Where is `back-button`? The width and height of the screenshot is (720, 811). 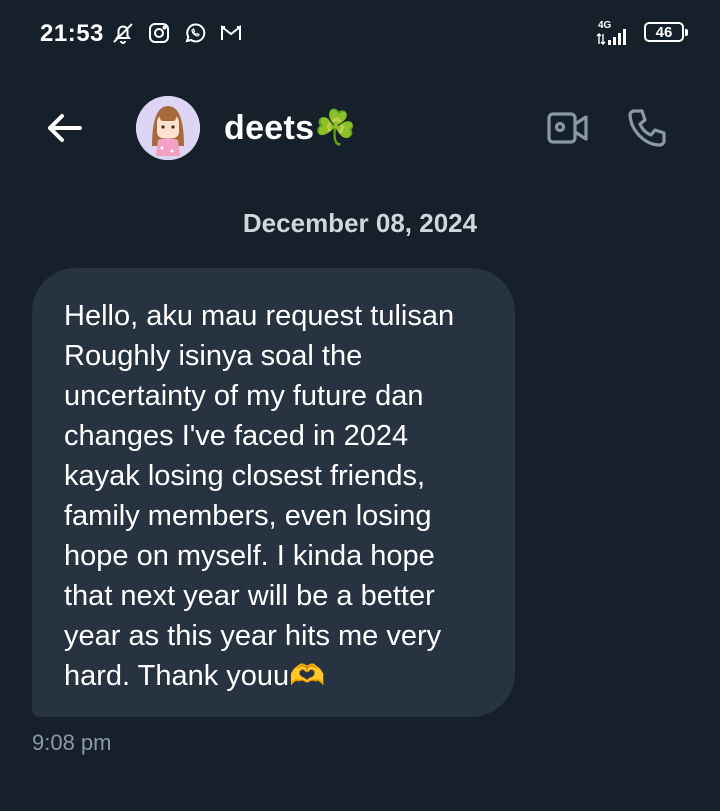 back-button is located at coordinates (64, 128).